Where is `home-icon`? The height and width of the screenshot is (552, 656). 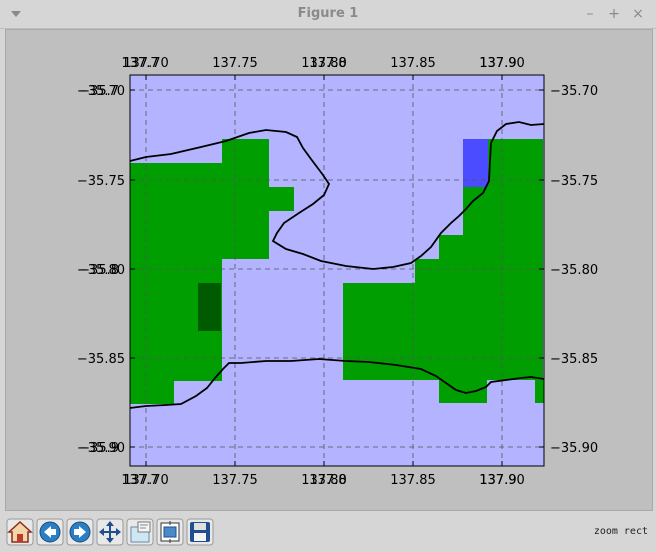
home-icon is located at coordinates (20, 532).